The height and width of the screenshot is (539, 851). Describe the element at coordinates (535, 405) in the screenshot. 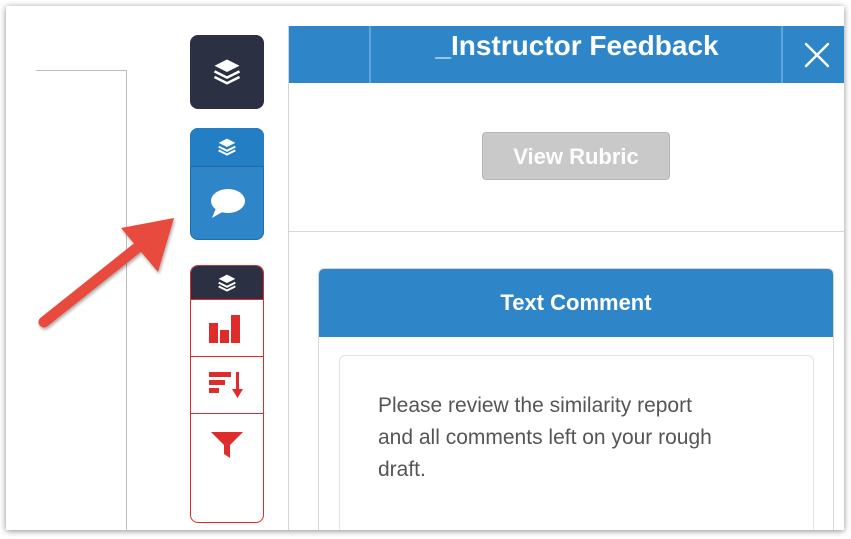

I see `comment-line: Please review the similarity report` at that location.